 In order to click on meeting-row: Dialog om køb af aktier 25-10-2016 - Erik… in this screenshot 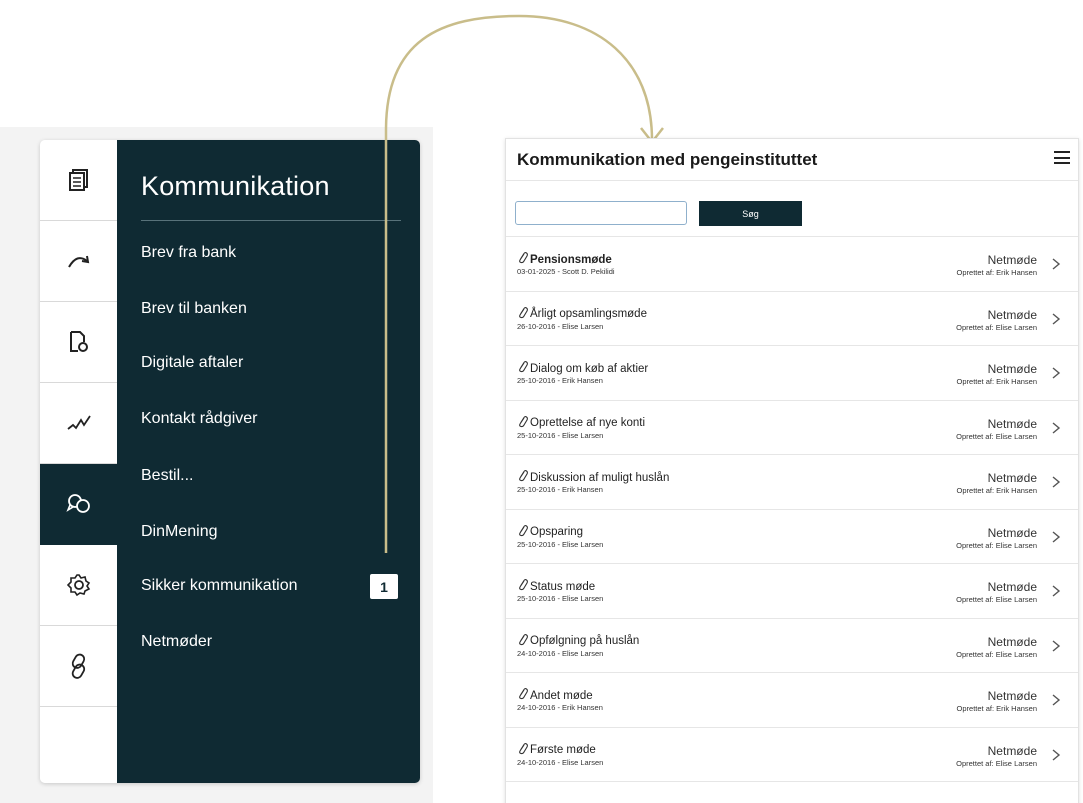, I will do `click(792, 373)`.